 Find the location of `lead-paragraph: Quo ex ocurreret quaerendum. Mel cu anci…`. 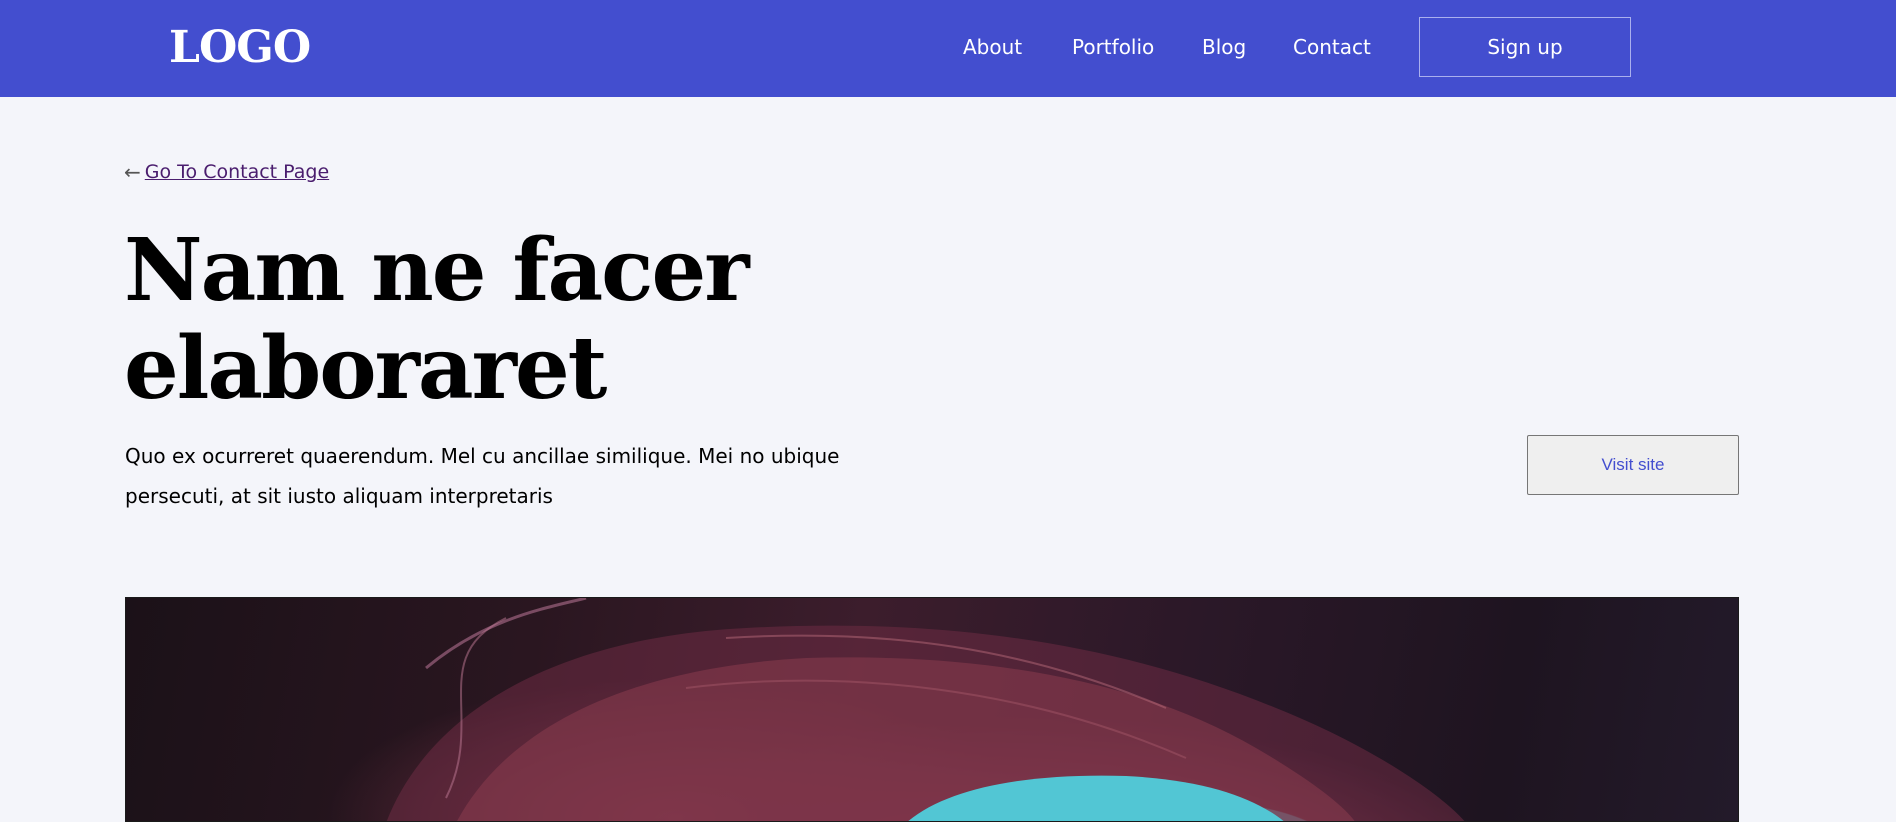

lead-paragraph: Quo ex ocurreret quaerendum. Mel cu anci… is located at coordinates (485, 476).